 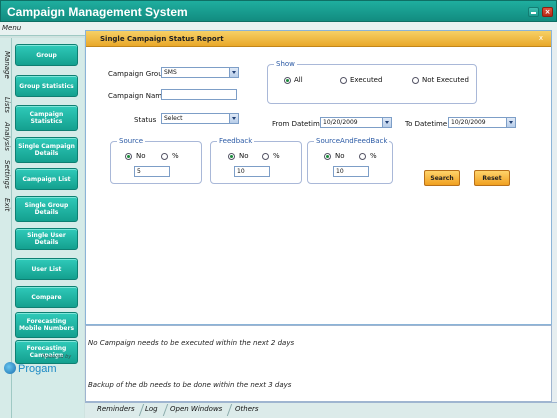 What do you see at coordinates (362, 156) in the screenshot?
I see `sf-percent-radio` at bounding box center [362, 156].